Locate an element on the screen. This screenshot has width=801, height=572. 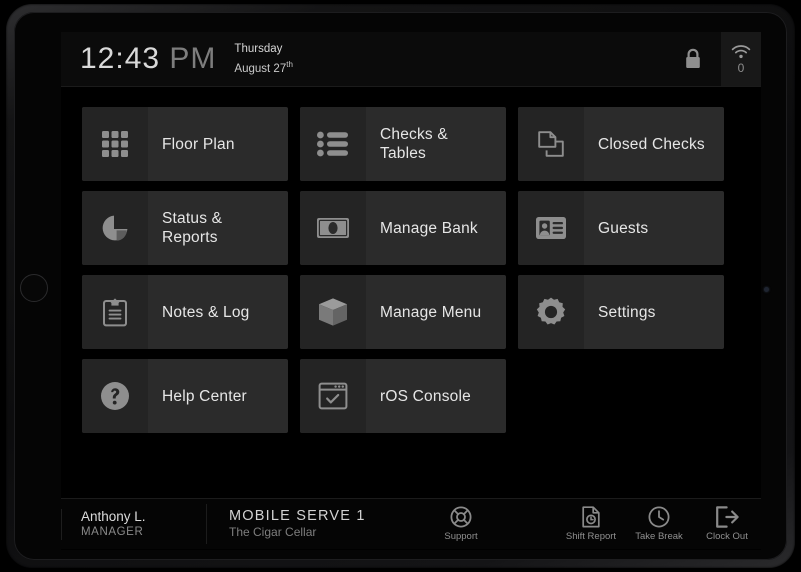
tile-guests: Guests is located at coordinates (621, 228).